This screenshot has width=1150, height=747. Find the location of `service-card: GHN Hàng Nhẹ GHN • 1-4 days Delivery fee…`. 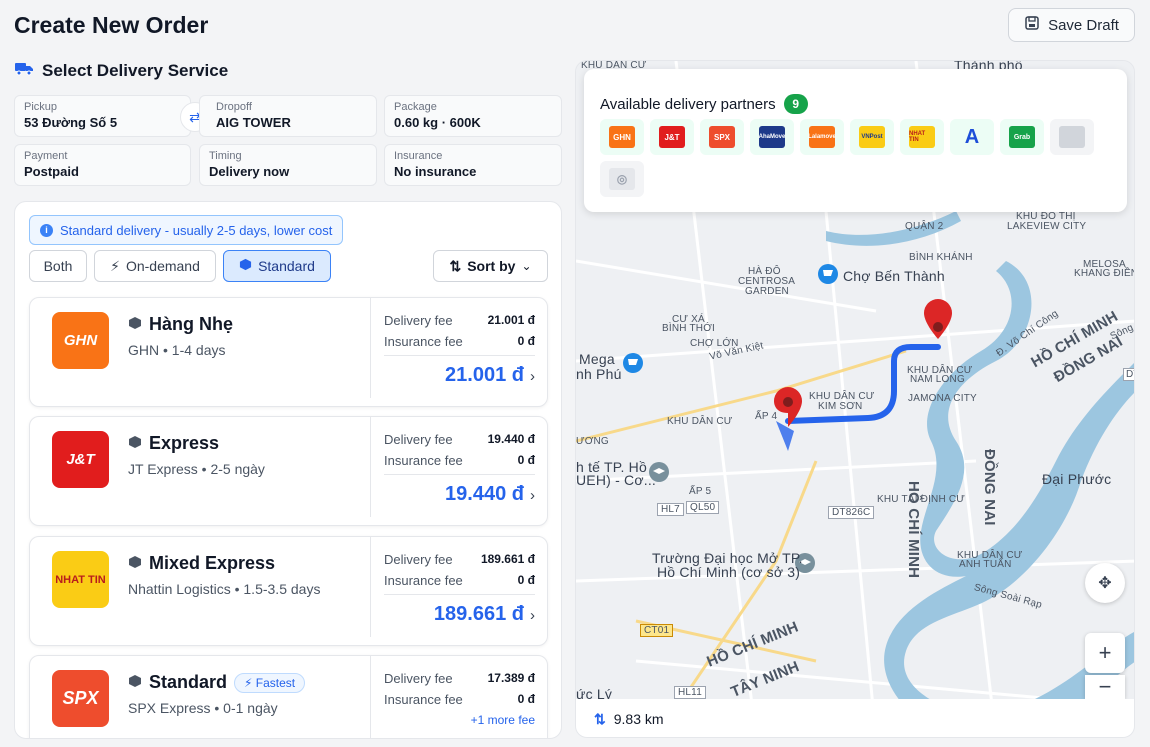

service-card: GHN Hàng Nhẹ GHN • 1-4 days Delivery fee… is located at coordinates (288, 352).